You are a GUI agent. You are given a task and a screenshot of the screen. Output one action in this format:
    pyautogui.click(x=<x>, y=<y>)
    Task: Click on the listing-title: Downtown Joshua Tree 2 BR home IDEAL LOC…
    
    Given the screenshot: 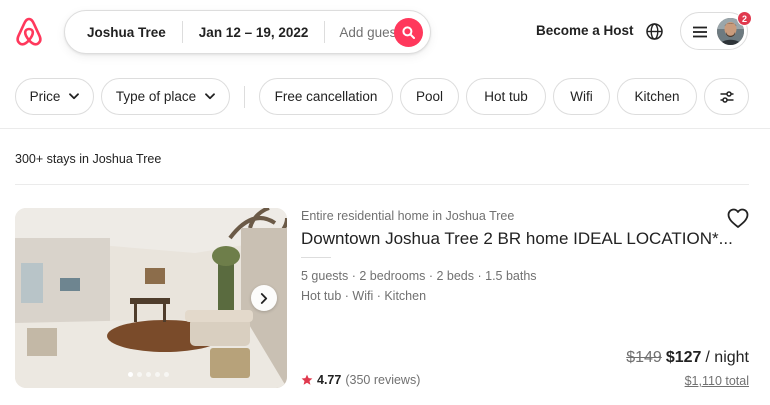 What is the action you would take?
    pyautogui.click(x=517, y=239)
    